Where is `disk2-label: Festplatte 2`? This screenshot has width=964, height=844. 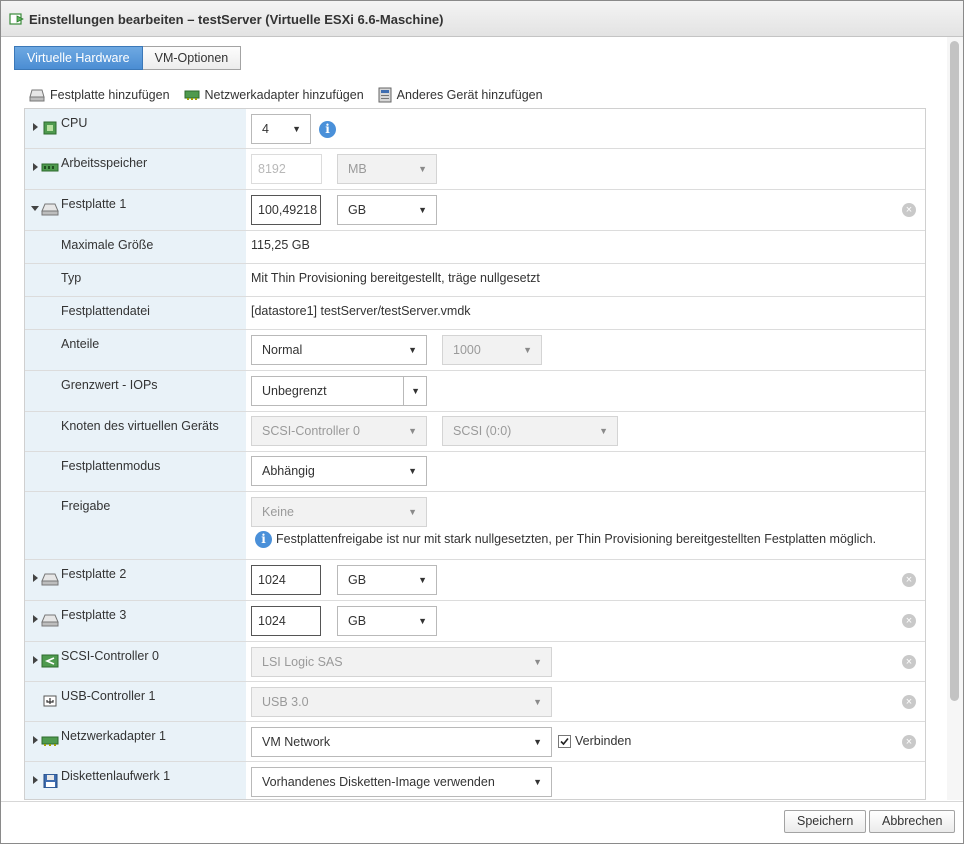
disk2-label: Festplatte 2 is located at coordinates (94, 574).